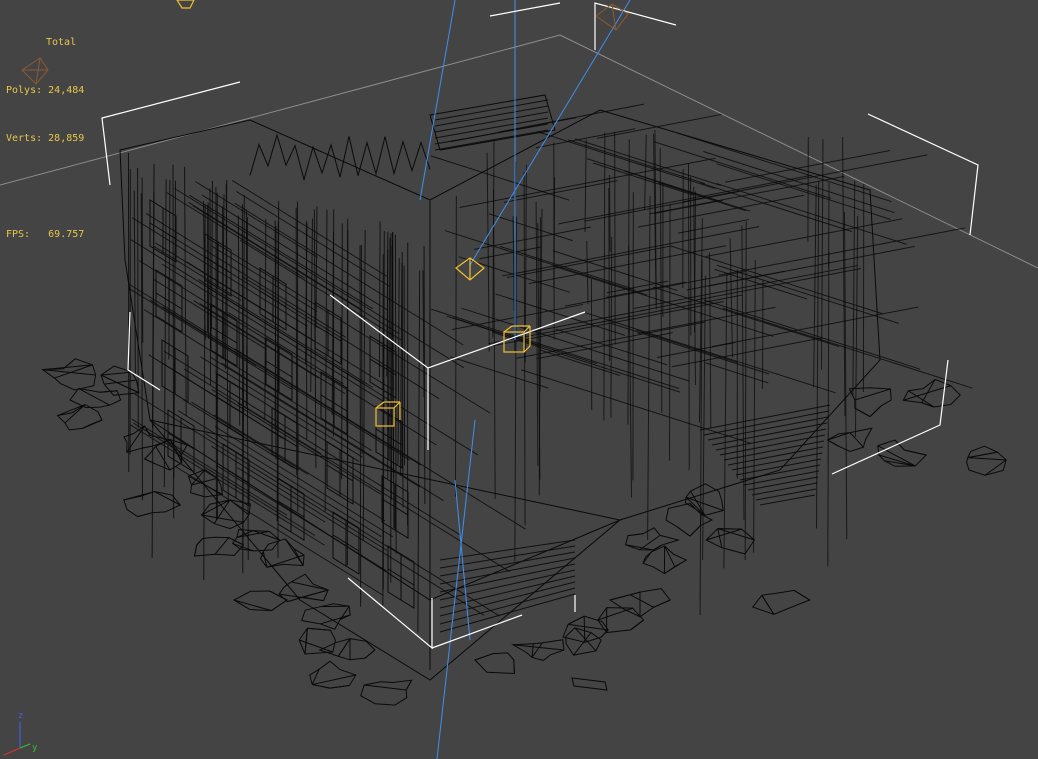 This screenshot has width=1038, height=759. Describe the element at coordinates (18, 234) in the screenshot. I see `fps-label: FPS:` at that location.